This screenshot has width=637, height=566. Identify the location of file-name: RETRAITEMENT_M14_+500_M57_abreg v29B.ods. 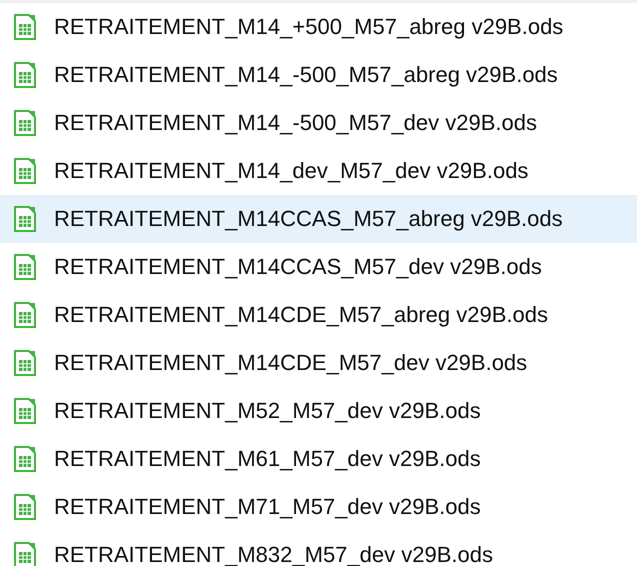
(309, 27).